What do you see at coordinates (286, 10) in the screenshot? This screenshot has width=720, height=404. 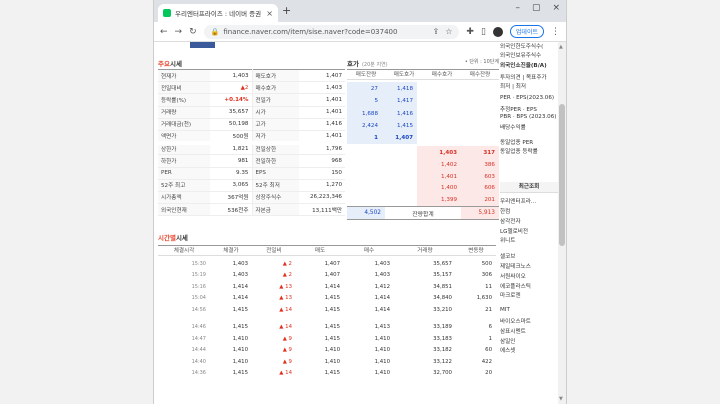 I see `new-tab-icon: +` at bounding box center [286, 10].